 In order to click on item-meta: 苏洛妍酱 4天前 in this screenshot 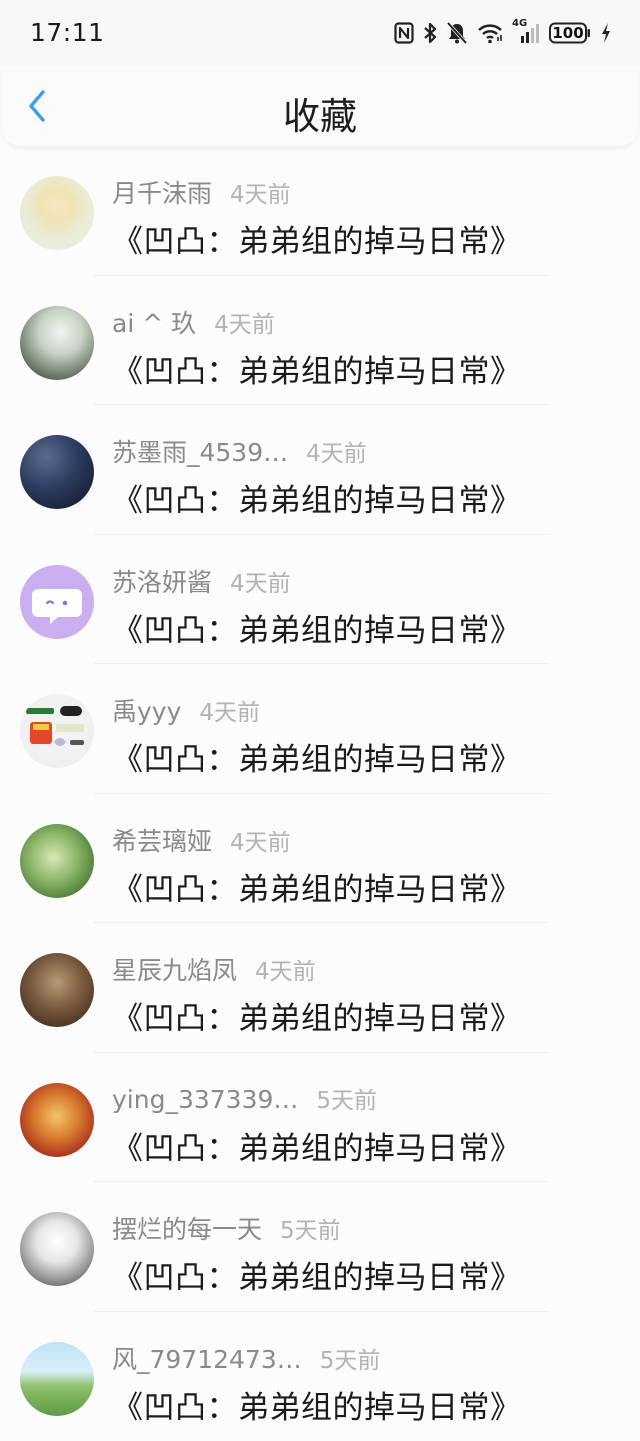, I will do `click(201, 581)`.